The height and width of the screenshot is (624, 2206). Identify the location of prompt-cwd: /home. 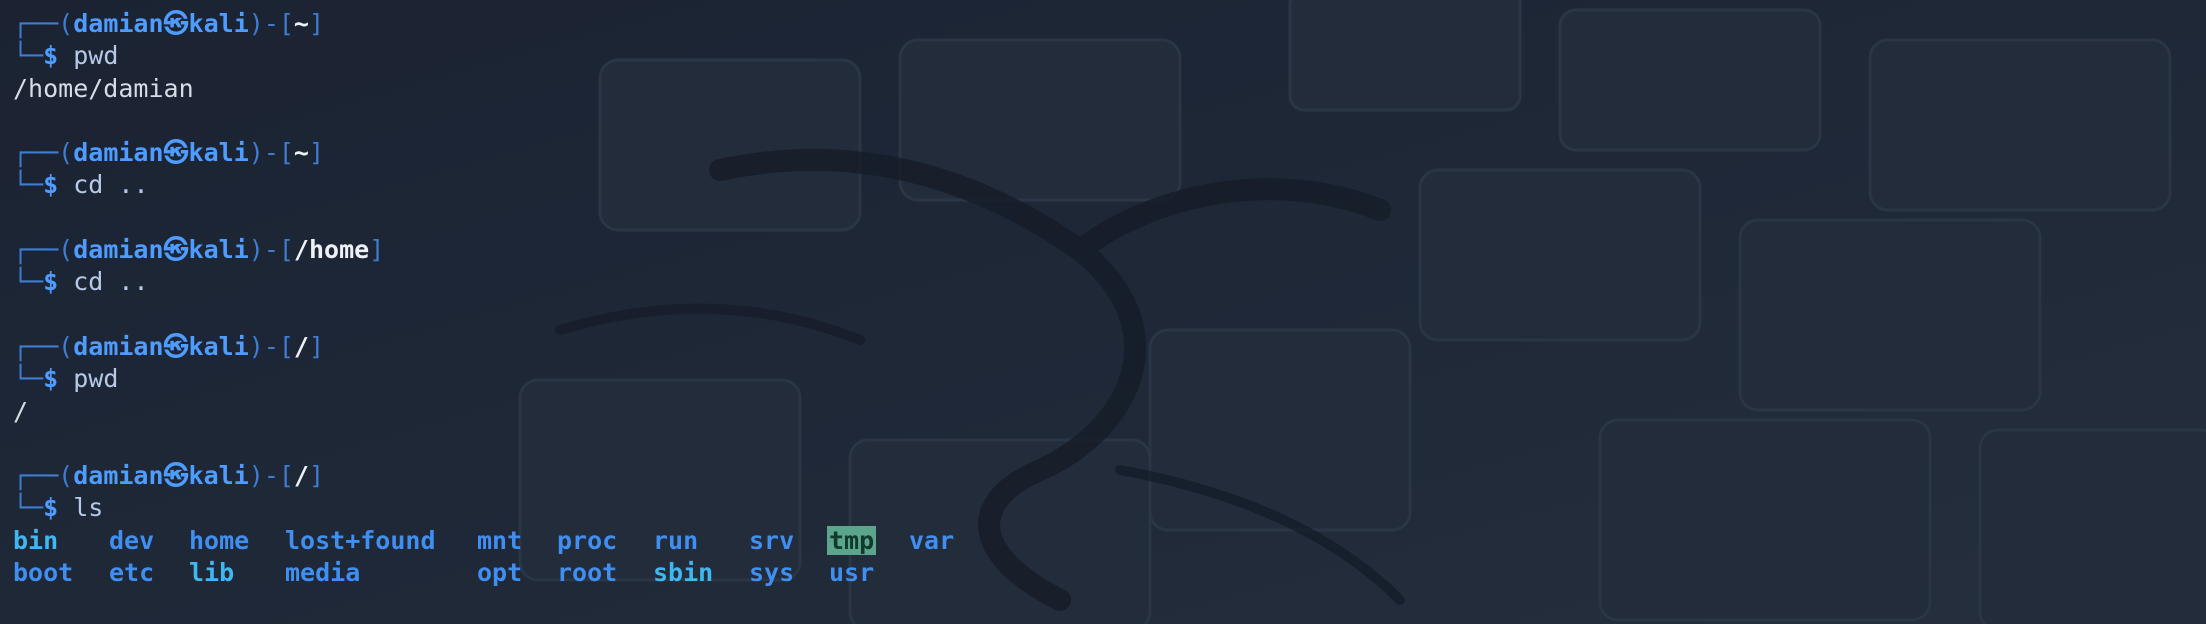
(331, 250).